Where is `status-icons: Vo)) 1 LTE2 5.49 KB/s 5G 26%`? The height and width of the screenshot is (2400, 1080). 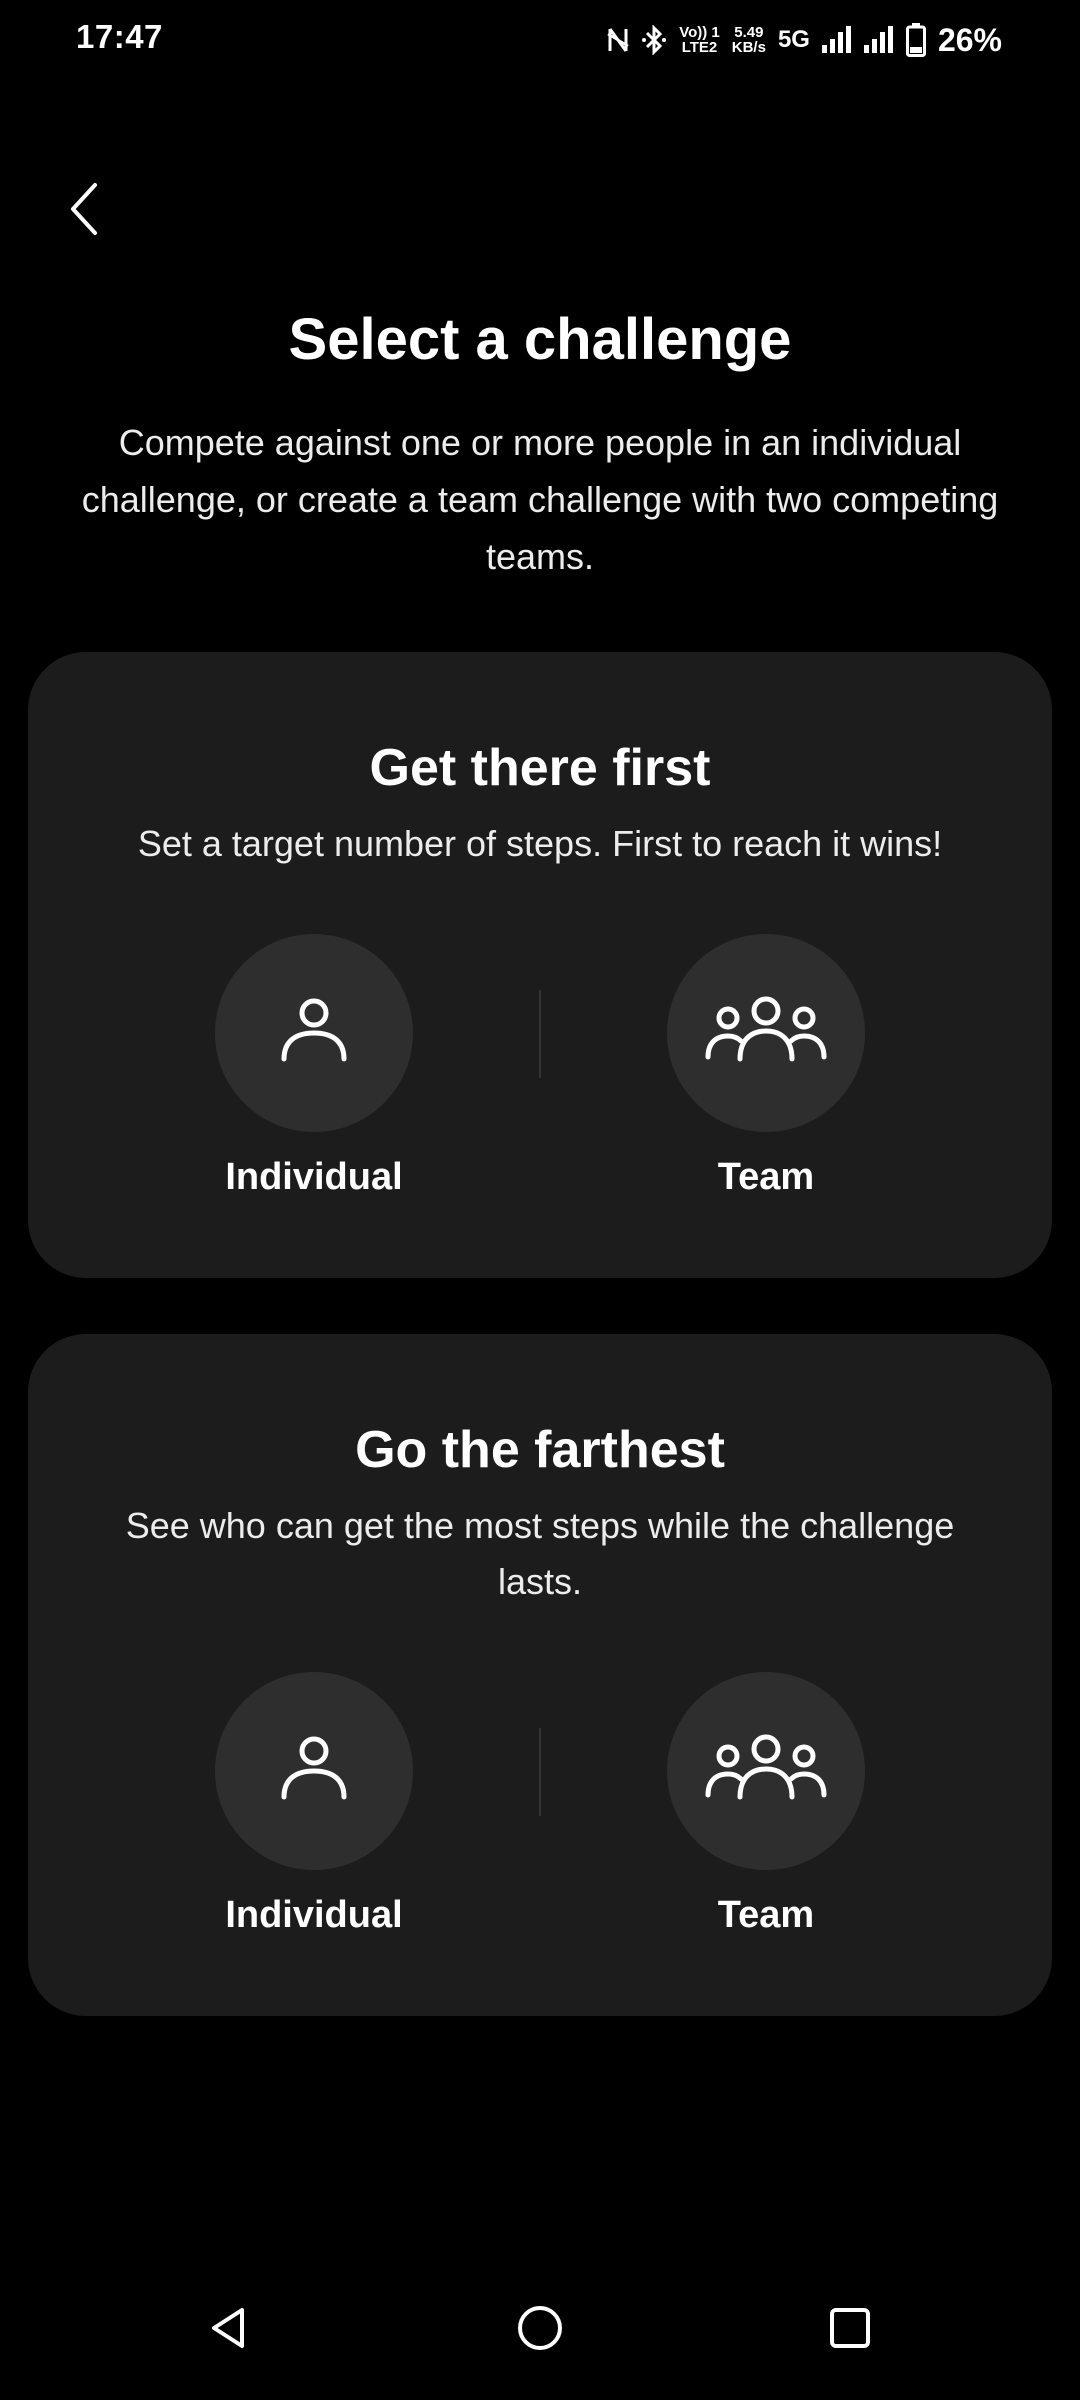
status-icons: Vo)) 1 LTE2 5.49 KB/s 5G 26% is located at coordinates (804, 40).